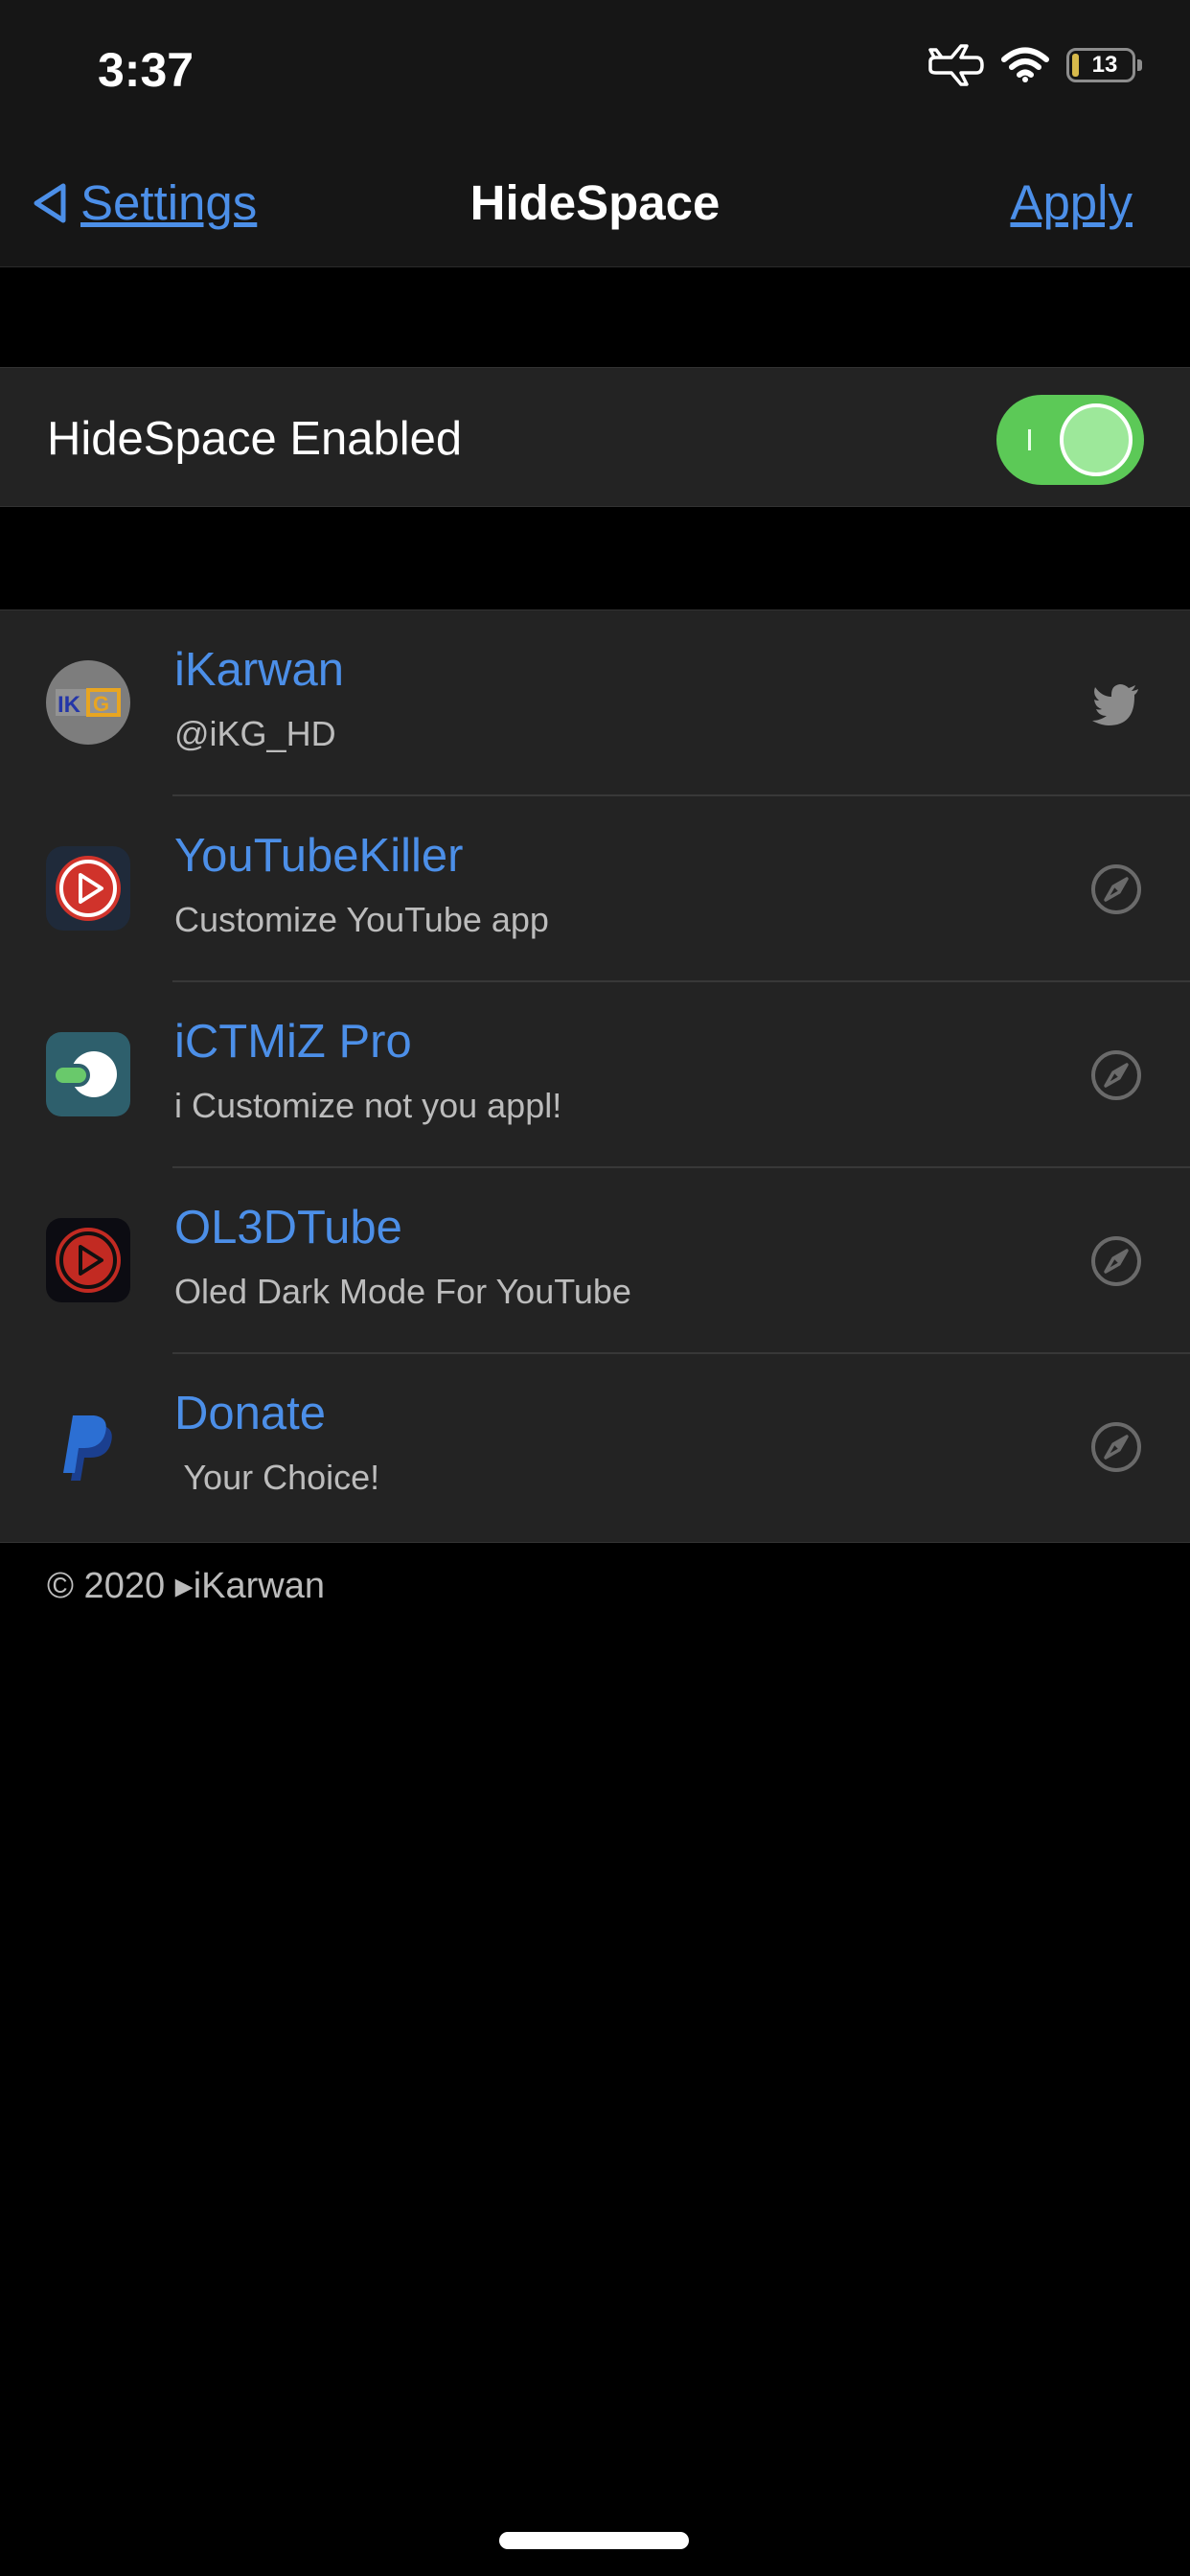 The image size is (1190, 2576). What do you see at coordinates (69, 705) in the screenshot?
I see `svg-text: IK` at bounding box center [69, 705].